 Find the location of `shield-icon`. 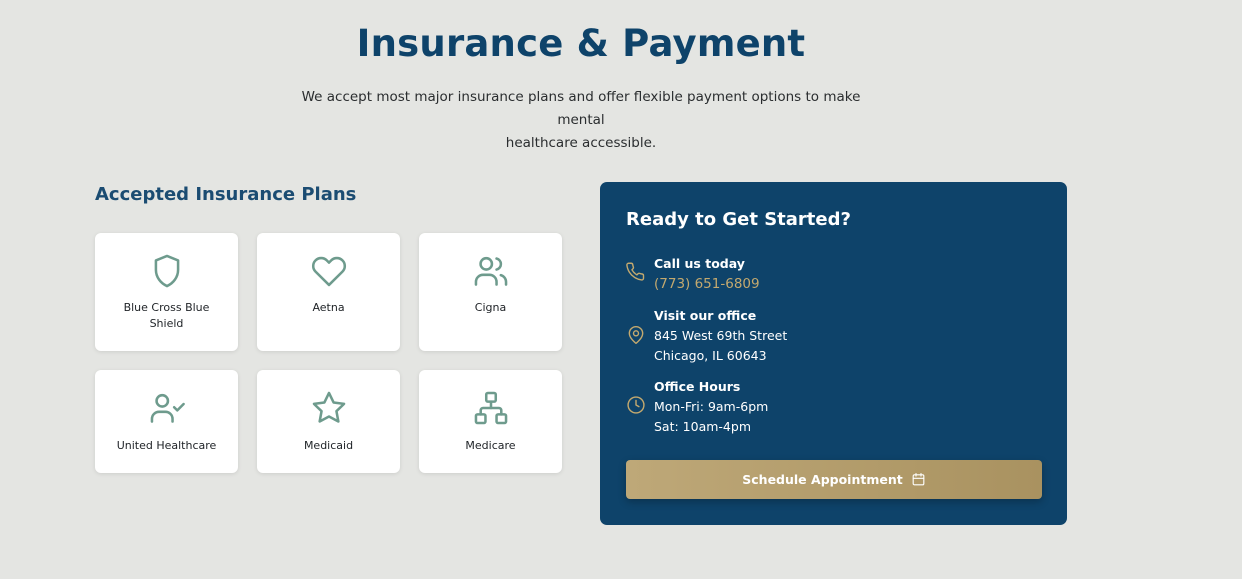

shield-icon is located at coordinates (166, 271).